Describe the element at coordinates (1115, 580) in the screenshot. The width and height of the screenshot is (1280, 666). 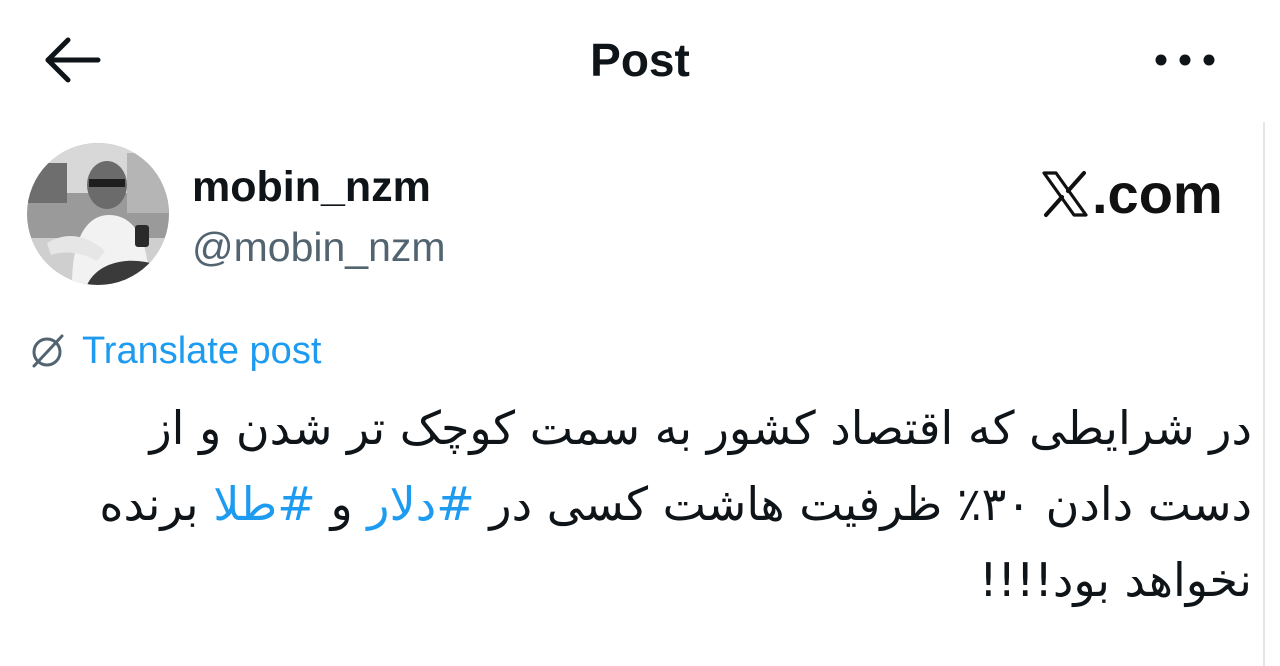
I see `post-text-line: نخواهد بود!!!!` at that location.